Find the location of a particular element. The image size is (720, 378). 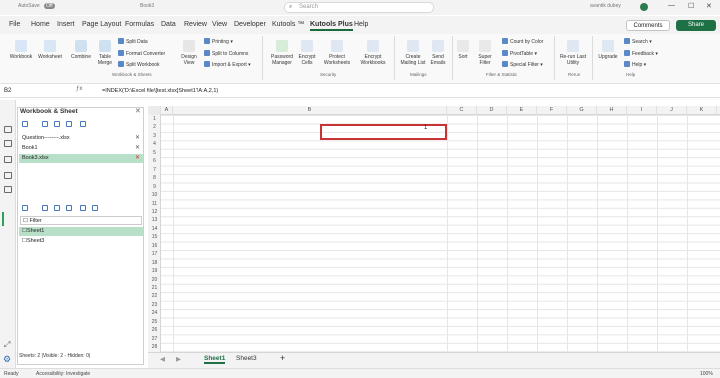

column-header: B is located at coordinates (310, 110).